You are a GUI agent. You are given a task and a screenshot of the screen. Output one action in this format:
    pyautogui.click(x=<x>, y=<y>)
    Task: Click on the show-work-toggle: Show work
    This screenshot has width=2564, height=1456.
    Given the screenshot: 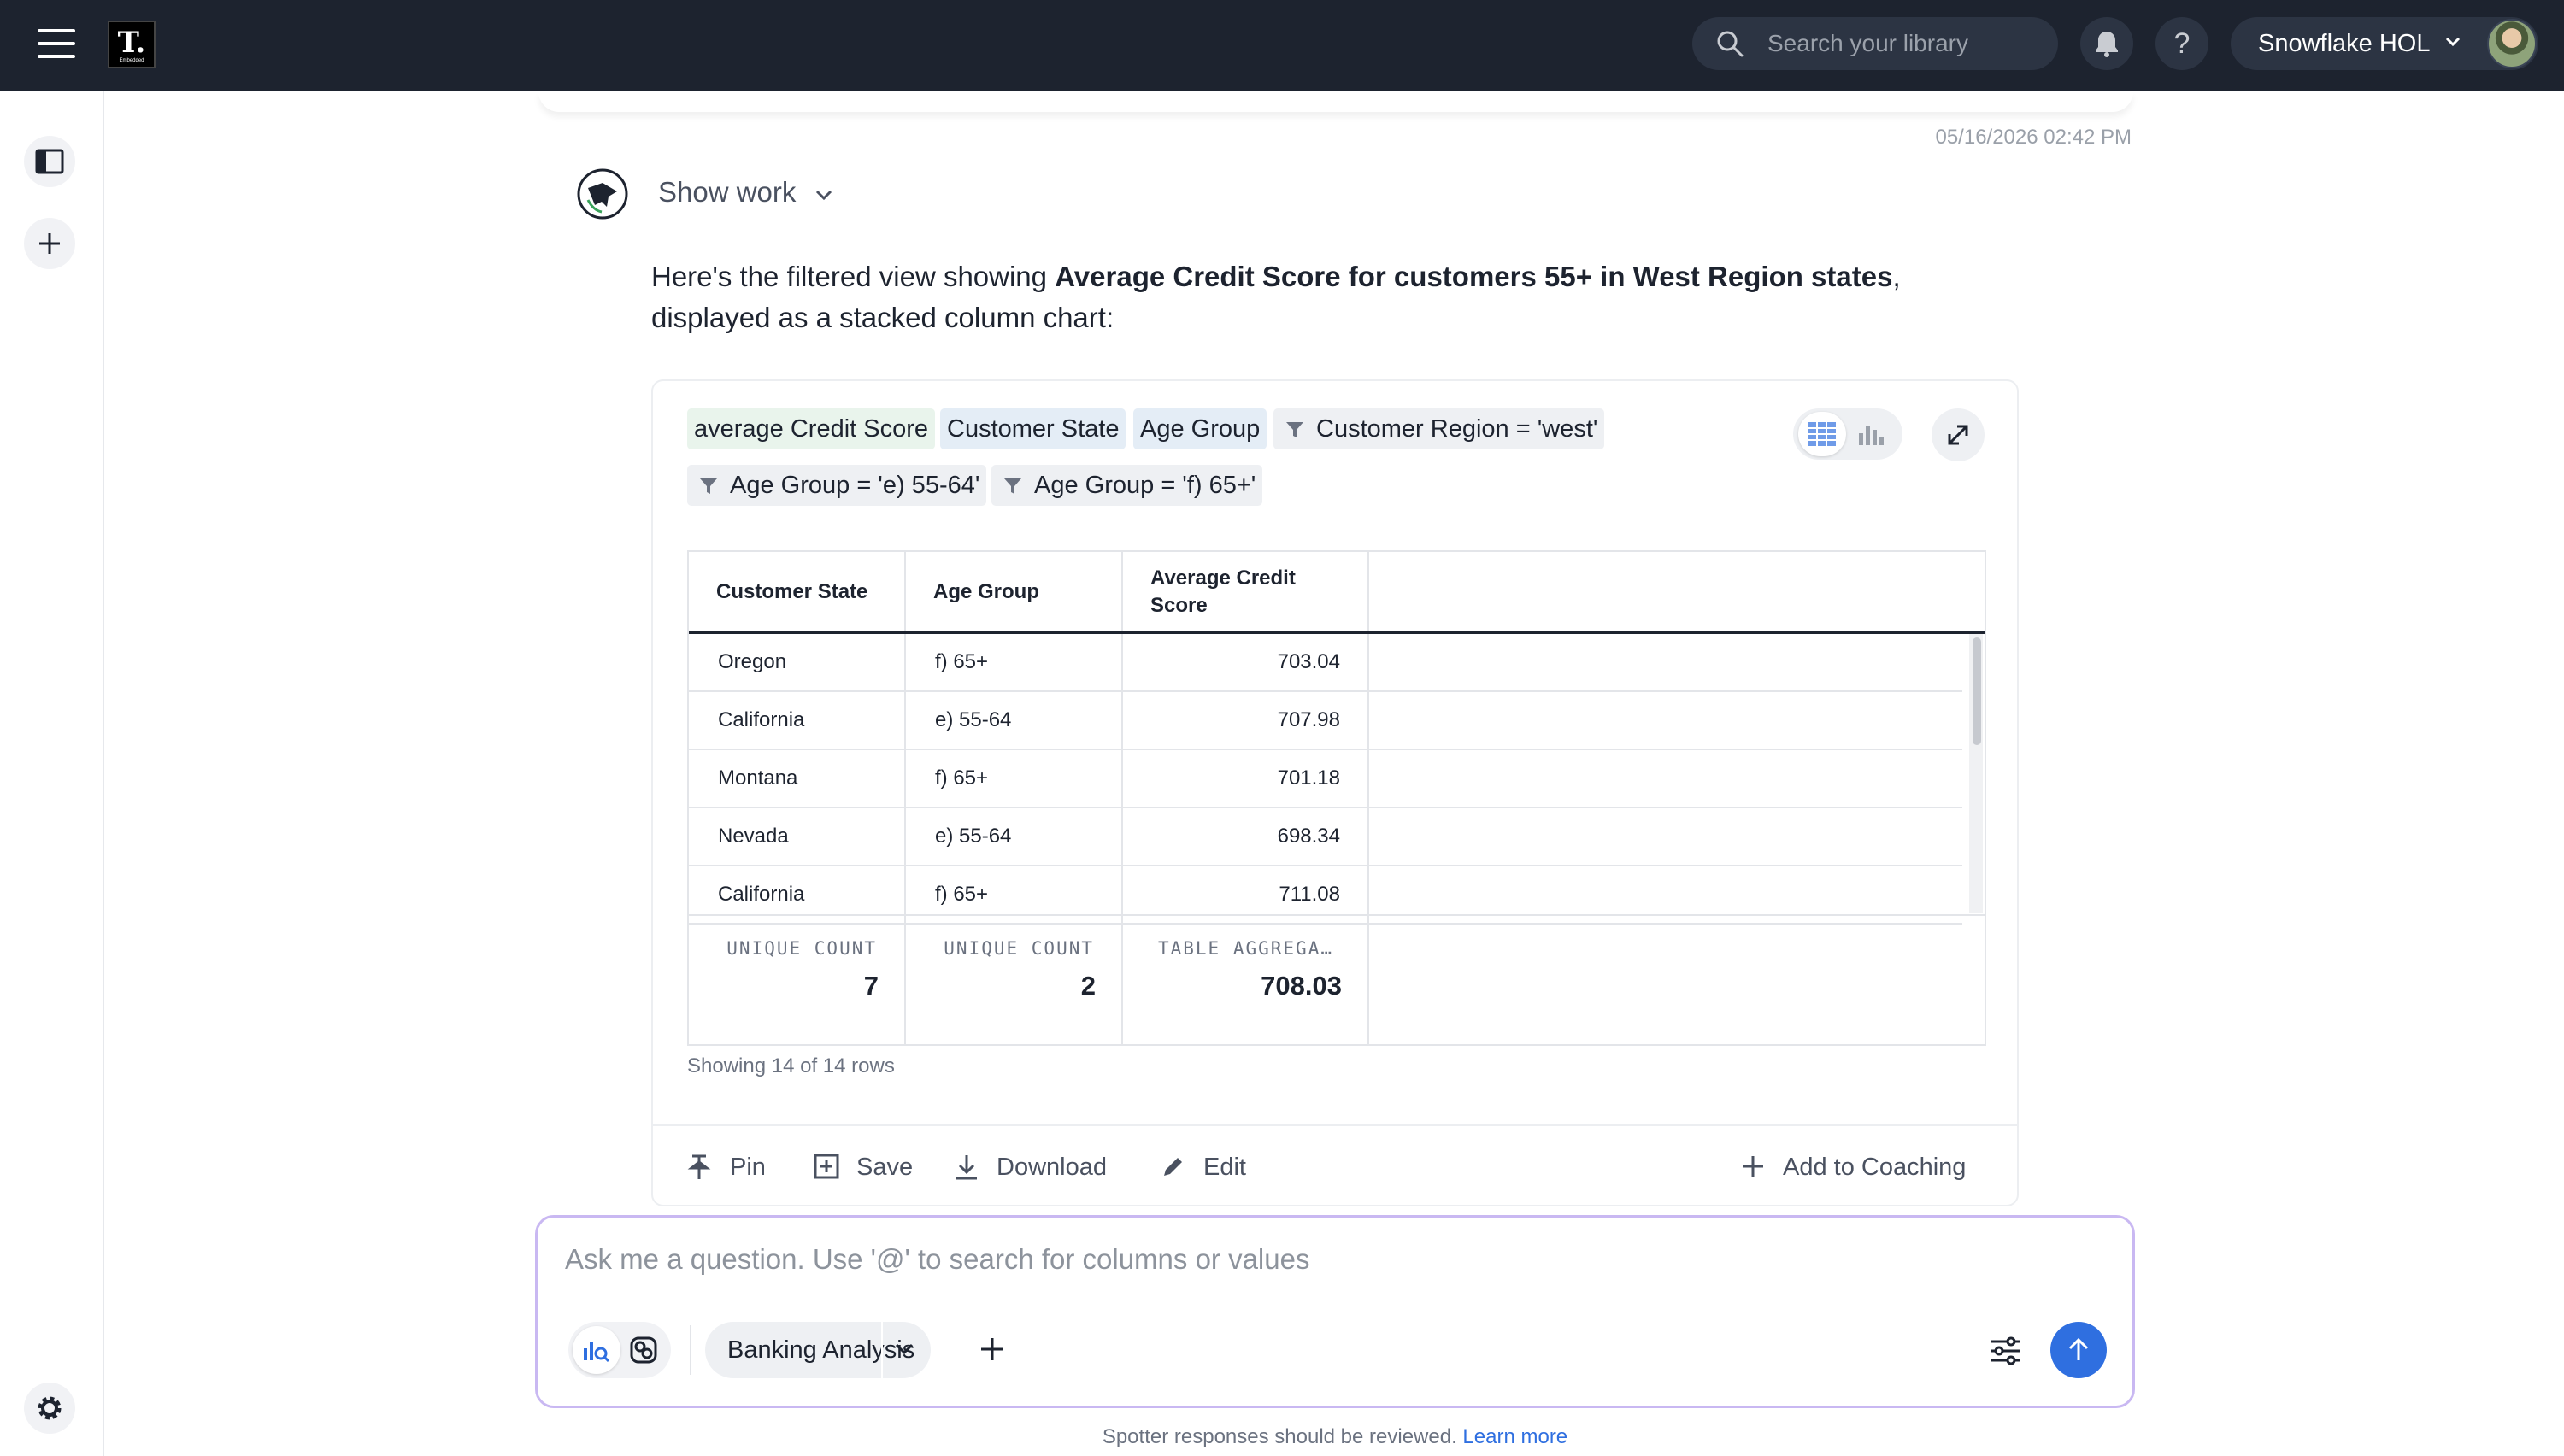 What is the action you would take?
    pyautogui.click(x=745, y=192)
    